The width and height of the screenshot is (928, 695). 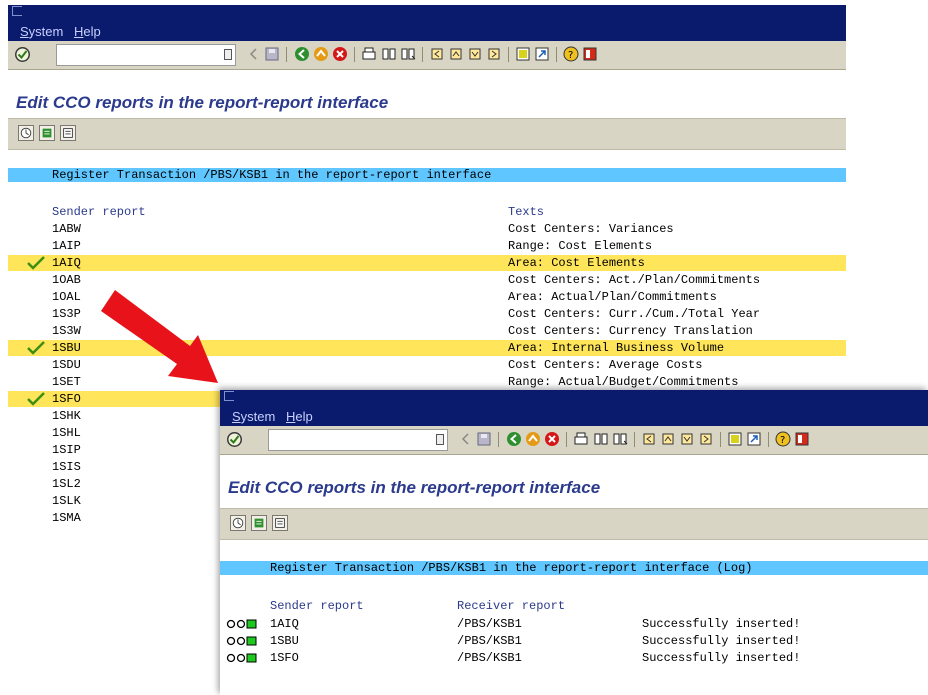 I want to click on table-row: 1AIQ/PBS/KSB1 Successfully inserted!, so click(x=574, y=624).